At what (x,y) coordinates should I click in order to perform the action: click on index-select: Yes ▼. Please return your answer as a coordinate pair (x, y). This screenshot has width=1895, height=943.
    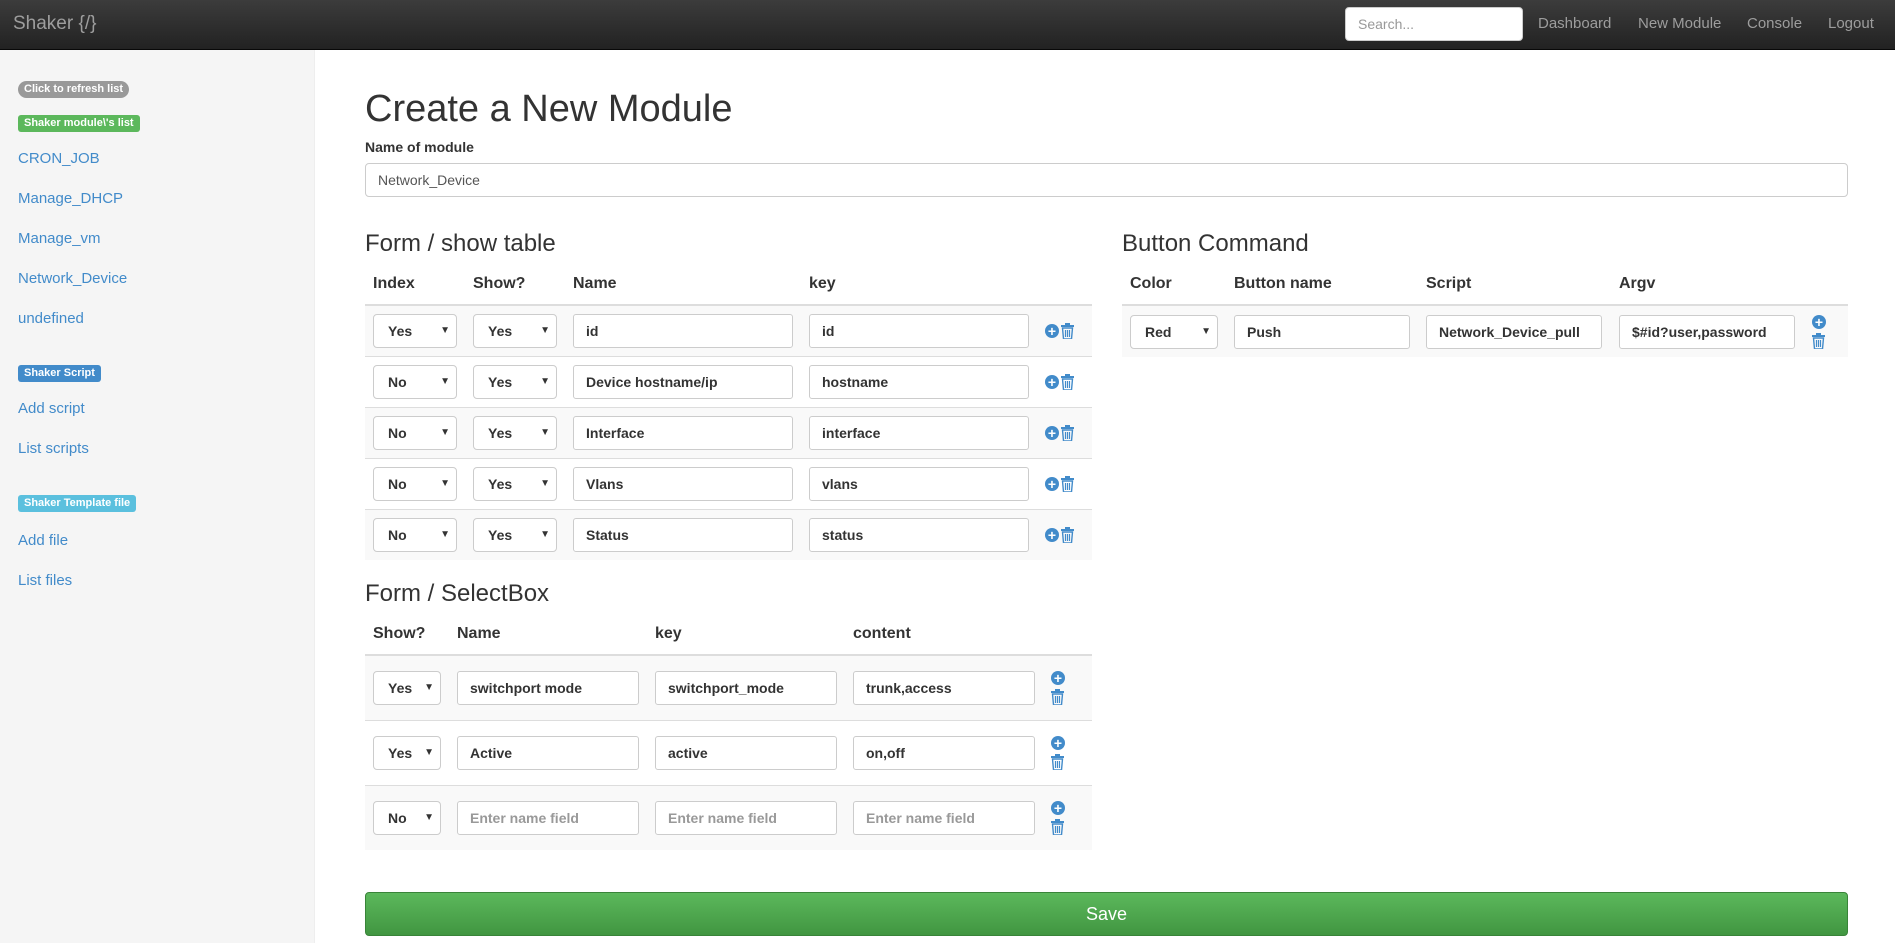
    Looking at the image, I should click on (415, 330).